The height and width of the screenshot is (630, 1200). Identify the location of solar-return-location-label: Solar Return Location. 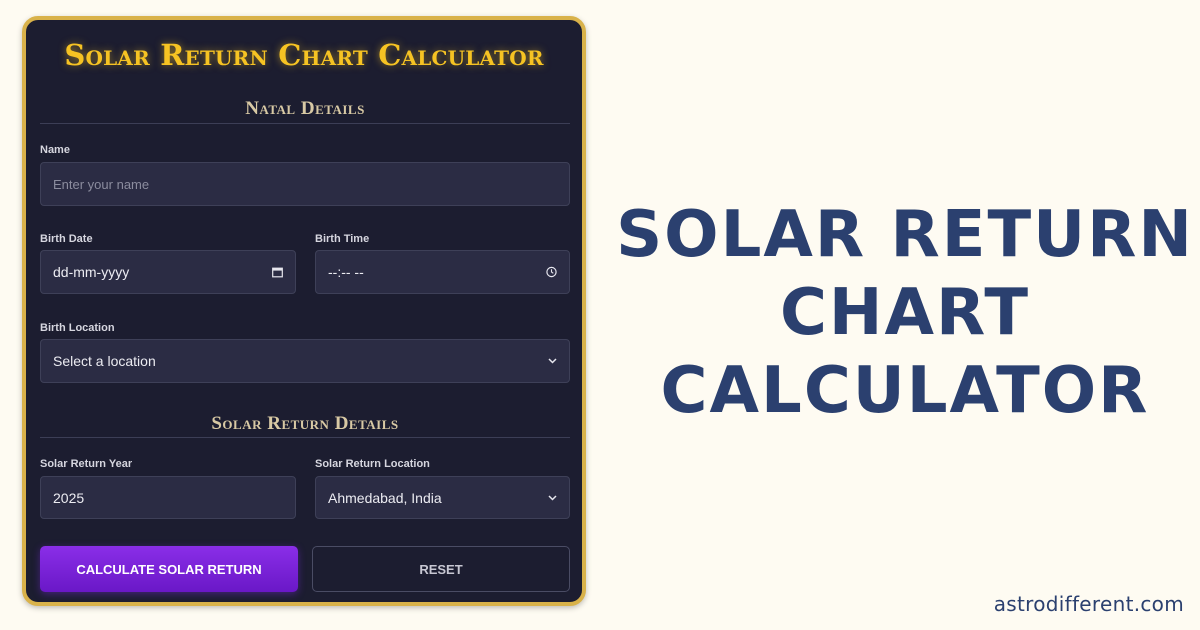
(372, 464).